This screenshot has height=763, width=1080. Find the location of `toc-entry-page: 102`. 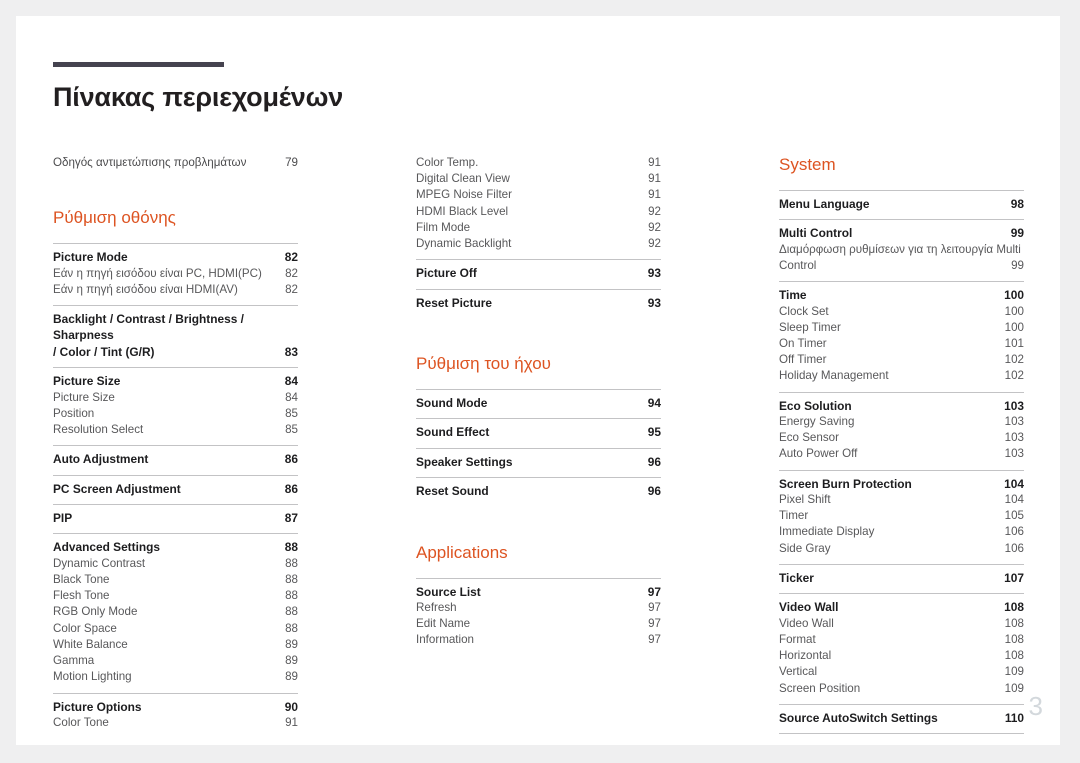

toc-entry-page: 102 is located at coordinates (1014, 376).